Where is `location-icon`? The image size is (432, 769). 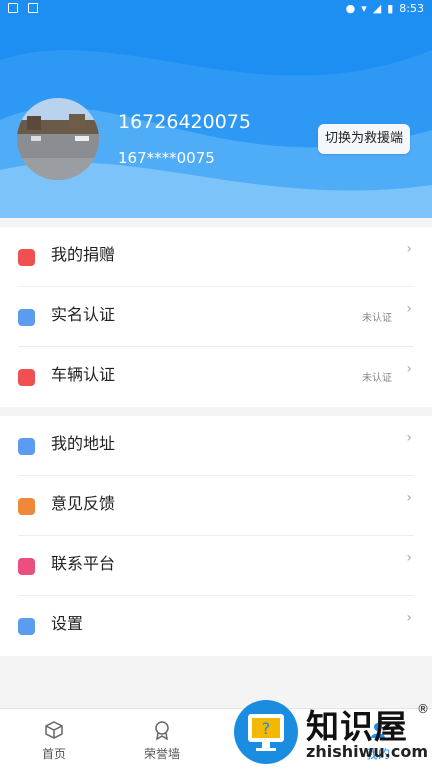
location-icon is located at coordinates (26, 446).